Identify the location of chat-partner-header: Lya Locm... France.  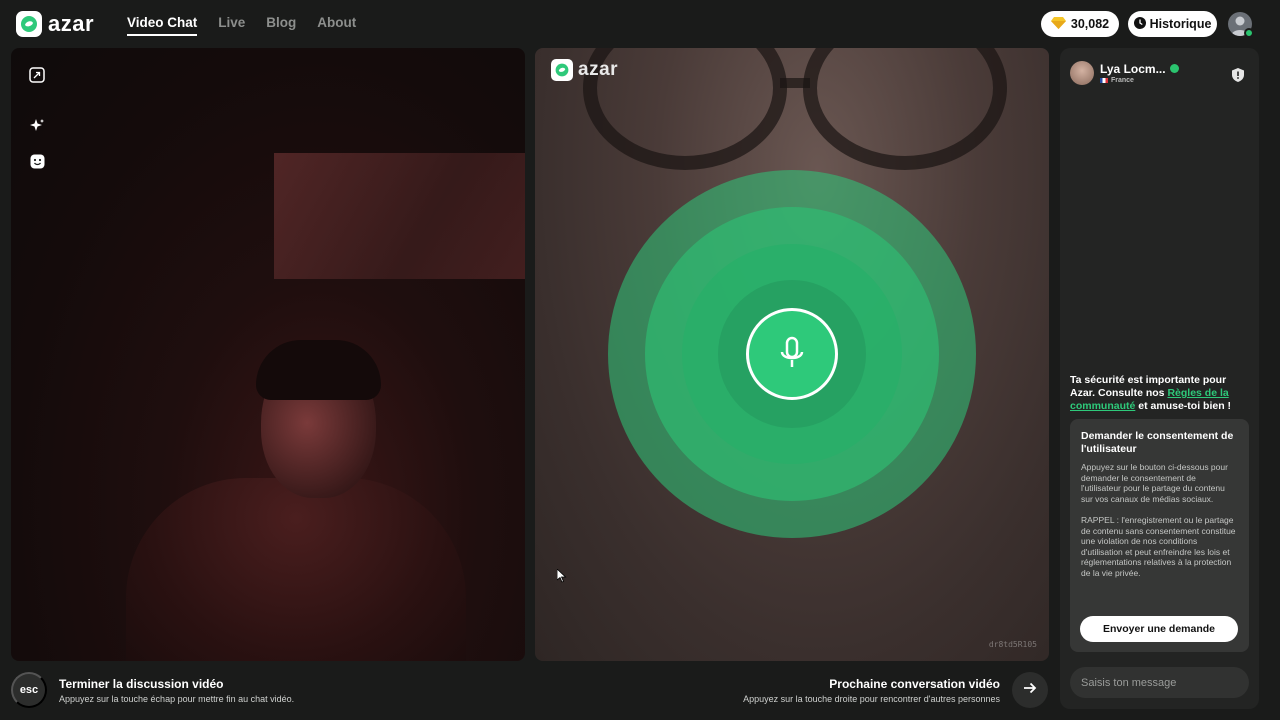
(1124, 73).